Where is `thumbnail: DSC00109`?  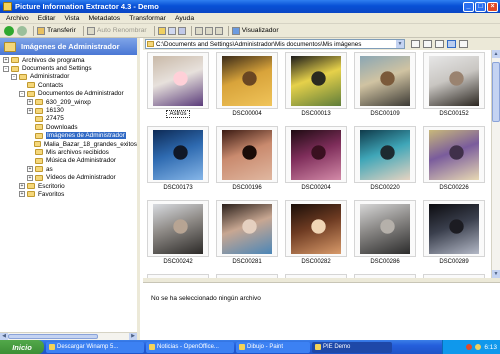
thumbnail: DSC00109 is located at coordinates (385, 85).